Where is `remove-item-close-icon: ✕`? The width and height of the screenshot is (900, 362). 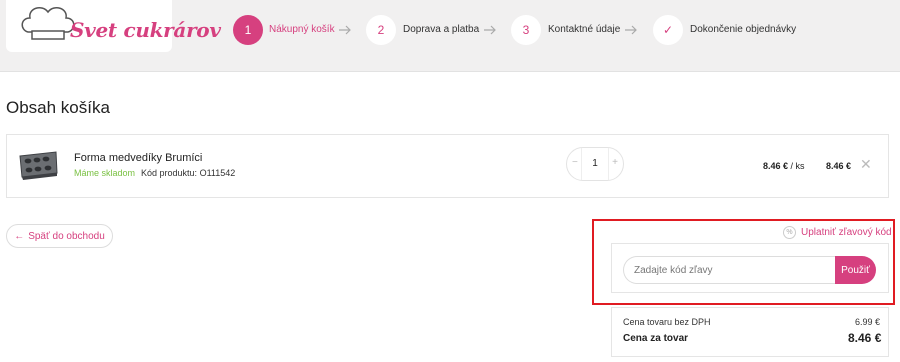
remove-item-close-icon: ✕ is located at coordinates (866, 164).